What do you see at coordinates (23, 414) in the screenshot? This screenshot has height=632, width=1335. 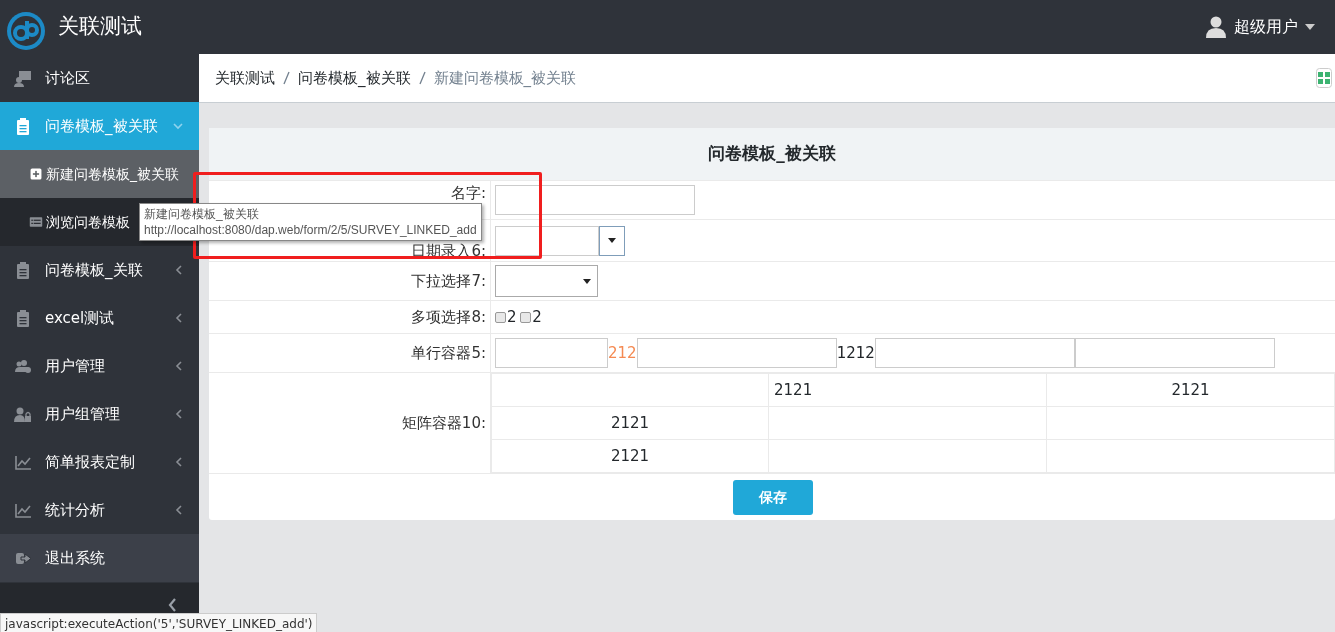 I see `user-lock-icon` at bounding box center [23, 414].